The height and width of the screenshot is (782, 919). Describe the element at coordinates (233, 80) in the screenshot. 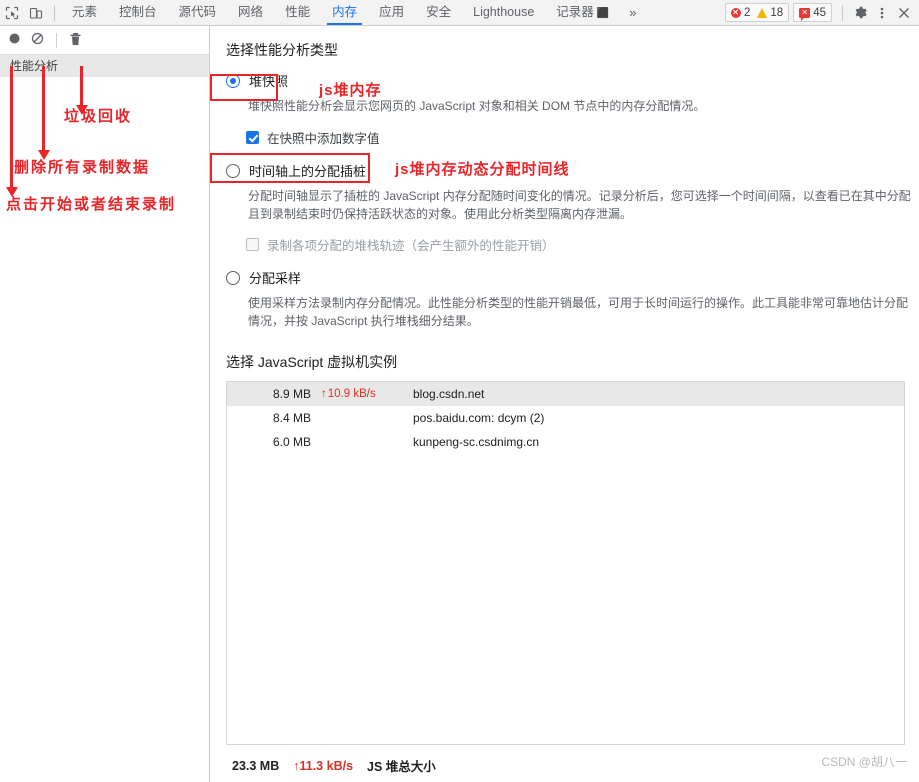

I see `radio-heap-snapshot` at that location.